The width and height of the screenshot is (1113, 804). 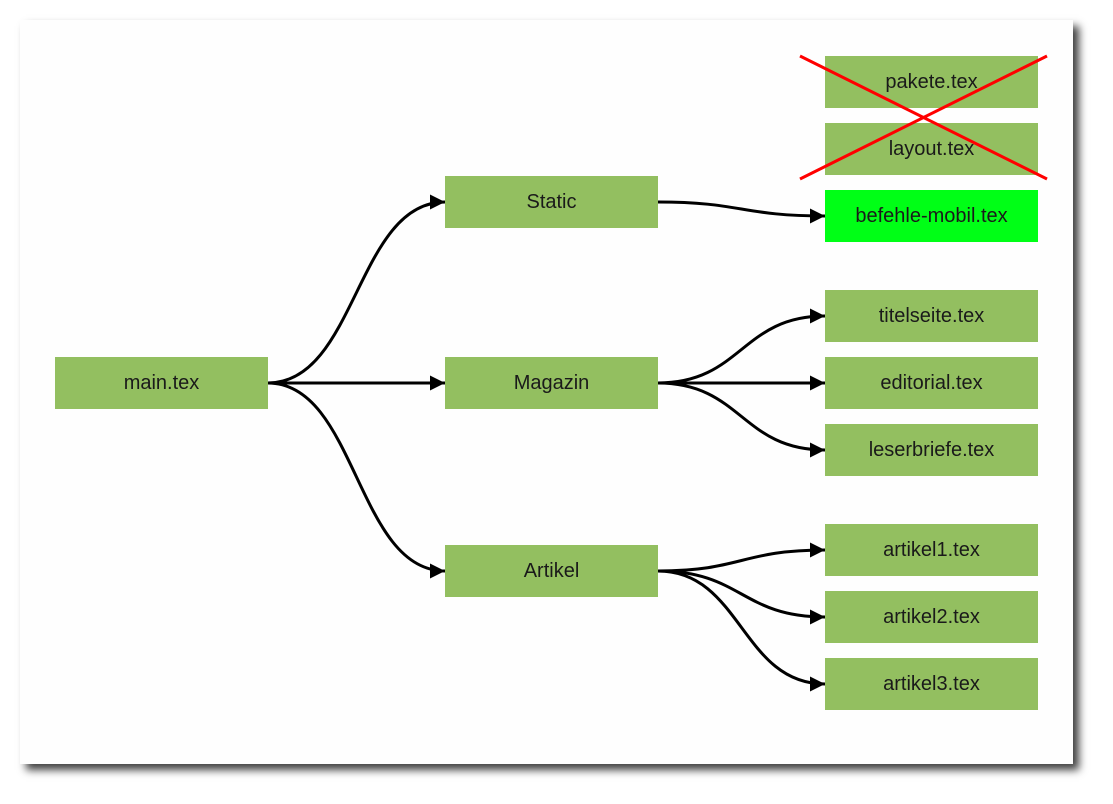 I want to click on node-label: pakete.tex, so click(x=931, y=82).